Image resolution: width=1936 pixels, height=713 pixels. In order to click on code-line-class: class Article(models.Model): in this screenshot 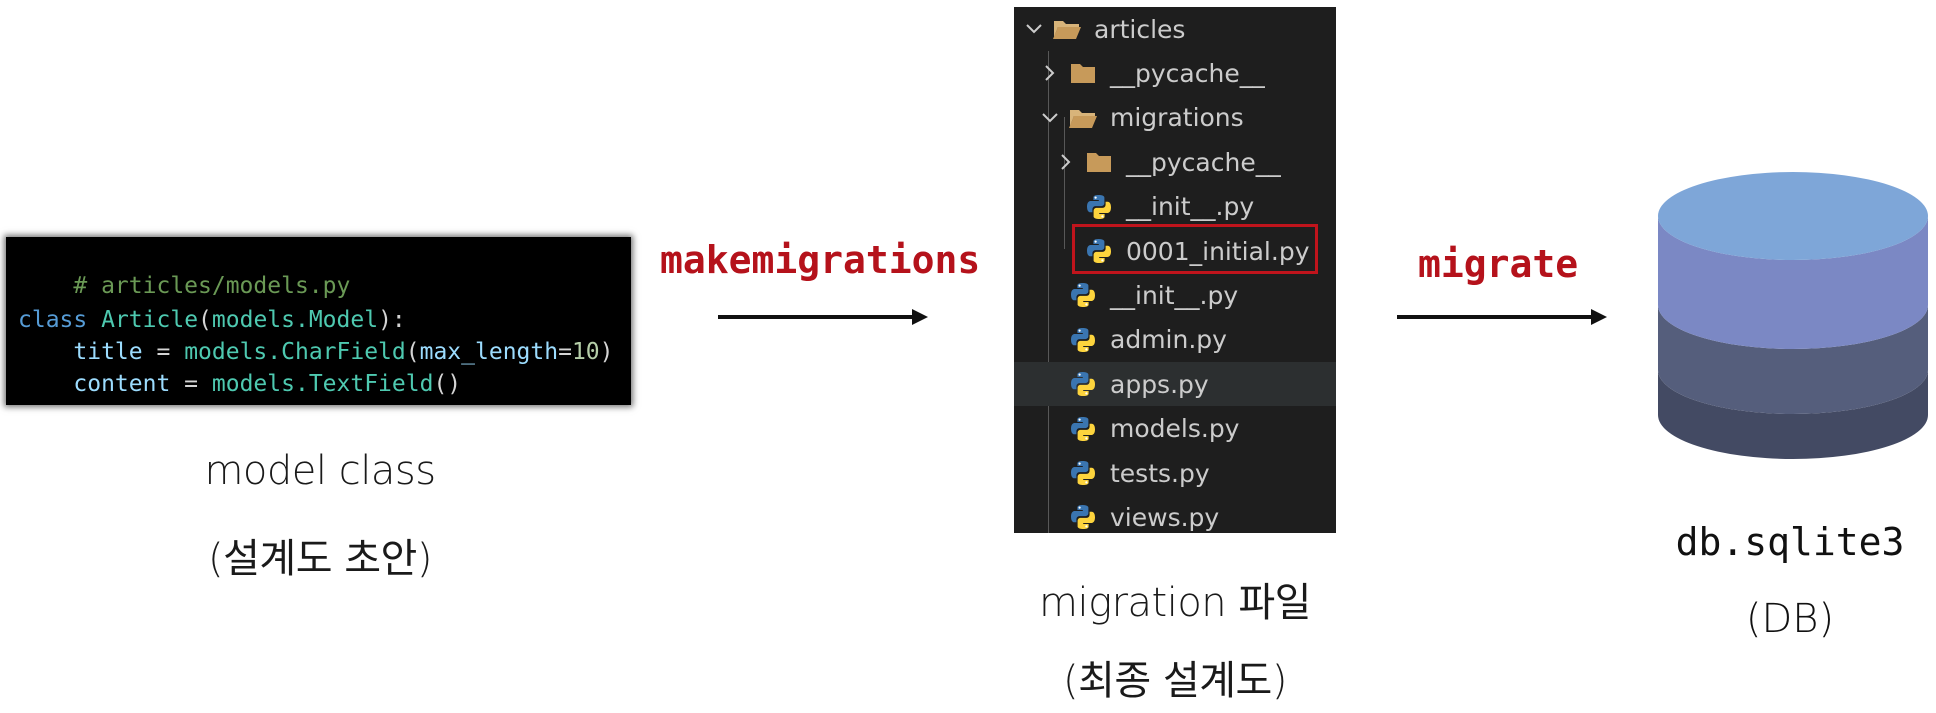, I will do `click(212, 320)`.